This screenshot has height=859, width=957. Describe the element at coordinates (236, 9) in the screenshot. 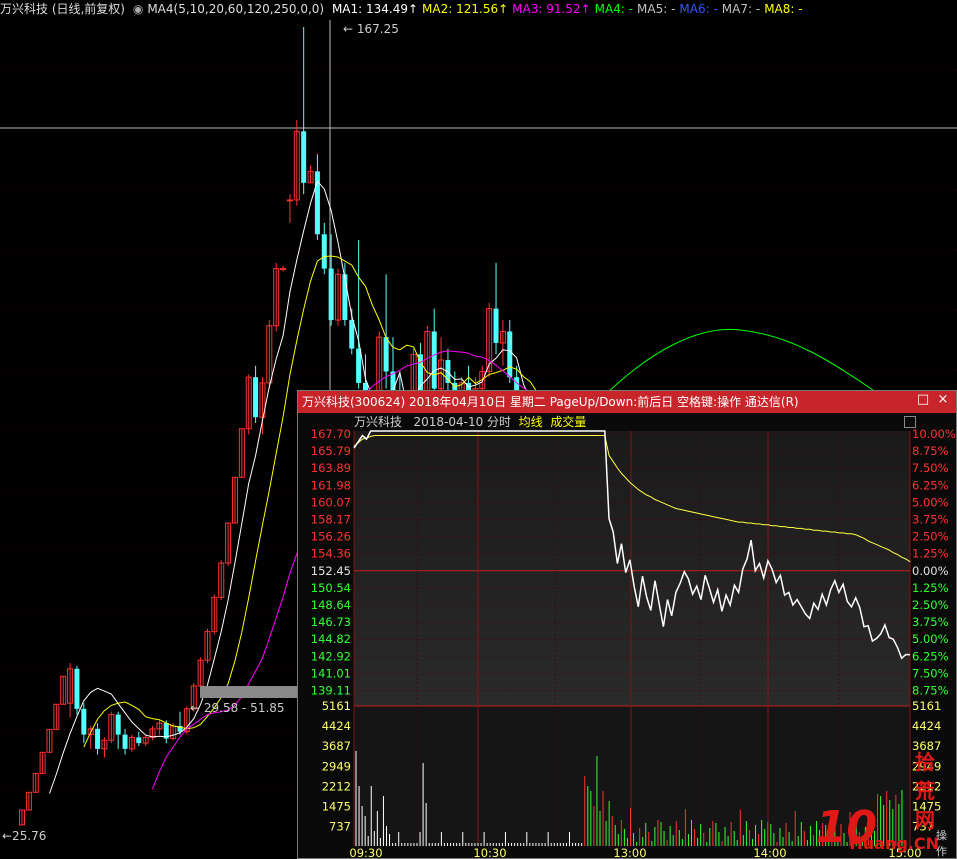

I see `ma-params-label: MA4(5,10,20,60,120,250,0,0)` at that location.